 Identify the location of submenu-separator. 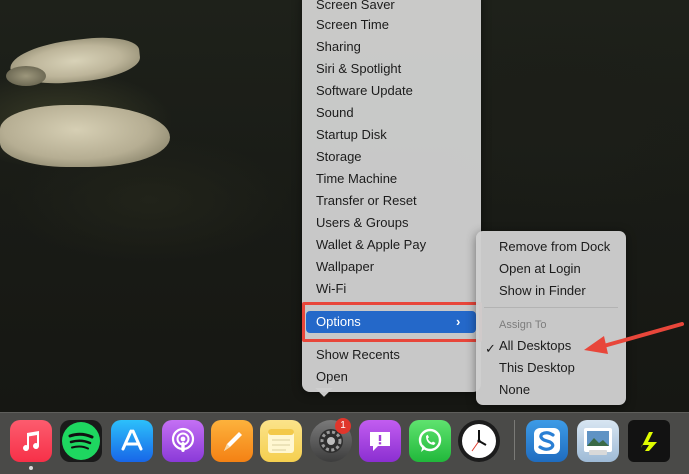
(551, 307).